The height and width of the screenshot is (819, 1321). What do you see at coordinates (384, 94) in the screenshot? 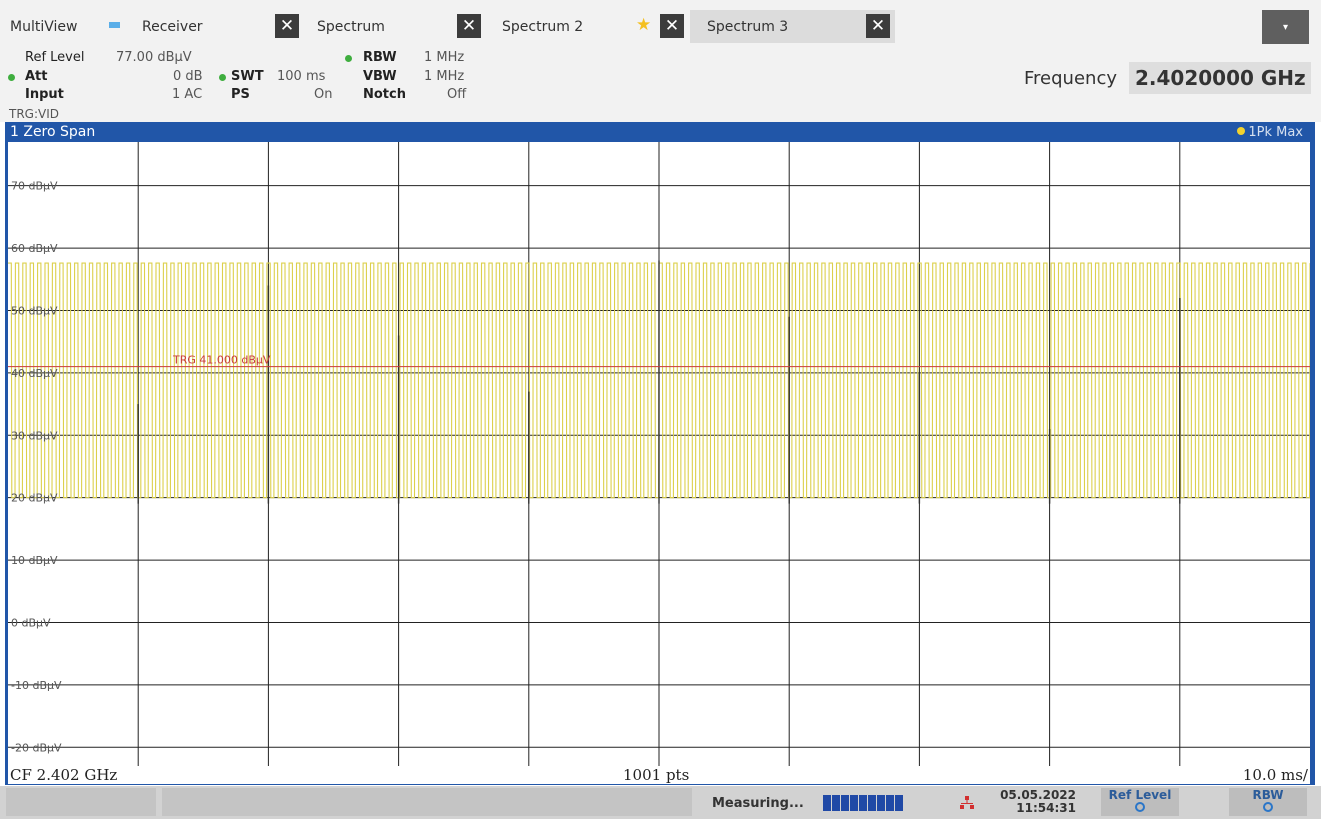
I see `notch-key: Notch` at bounding box center [384, 94].